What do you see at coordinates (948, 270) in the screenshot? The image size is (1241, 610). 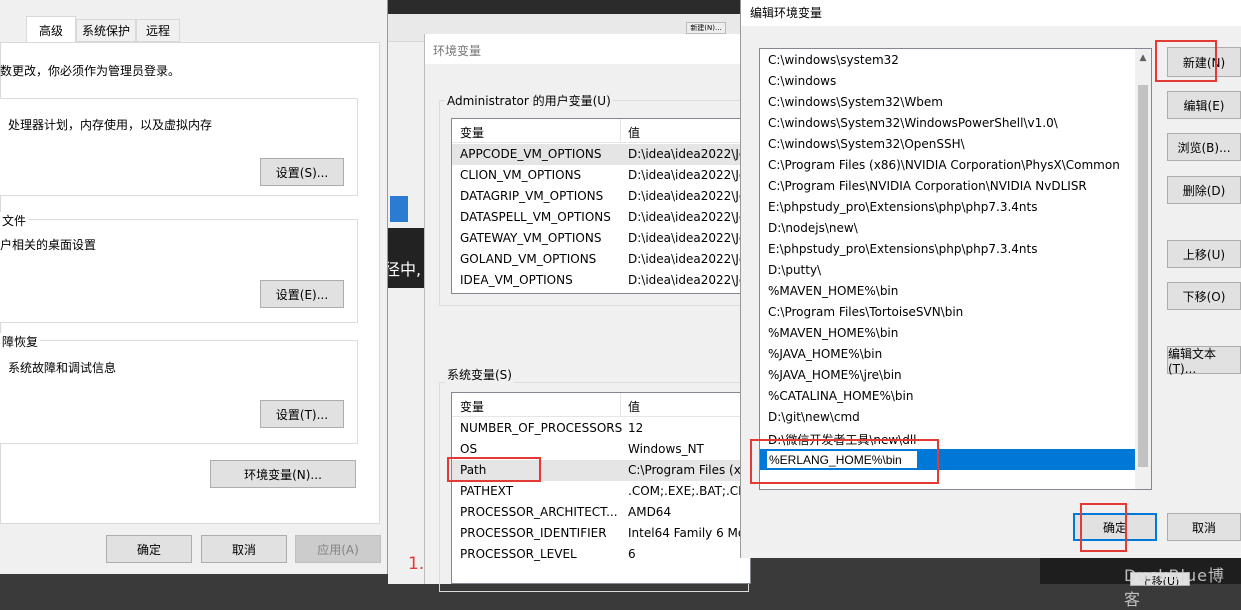 I see `list-item: D:\putty\` at bounding box center [948, 270].